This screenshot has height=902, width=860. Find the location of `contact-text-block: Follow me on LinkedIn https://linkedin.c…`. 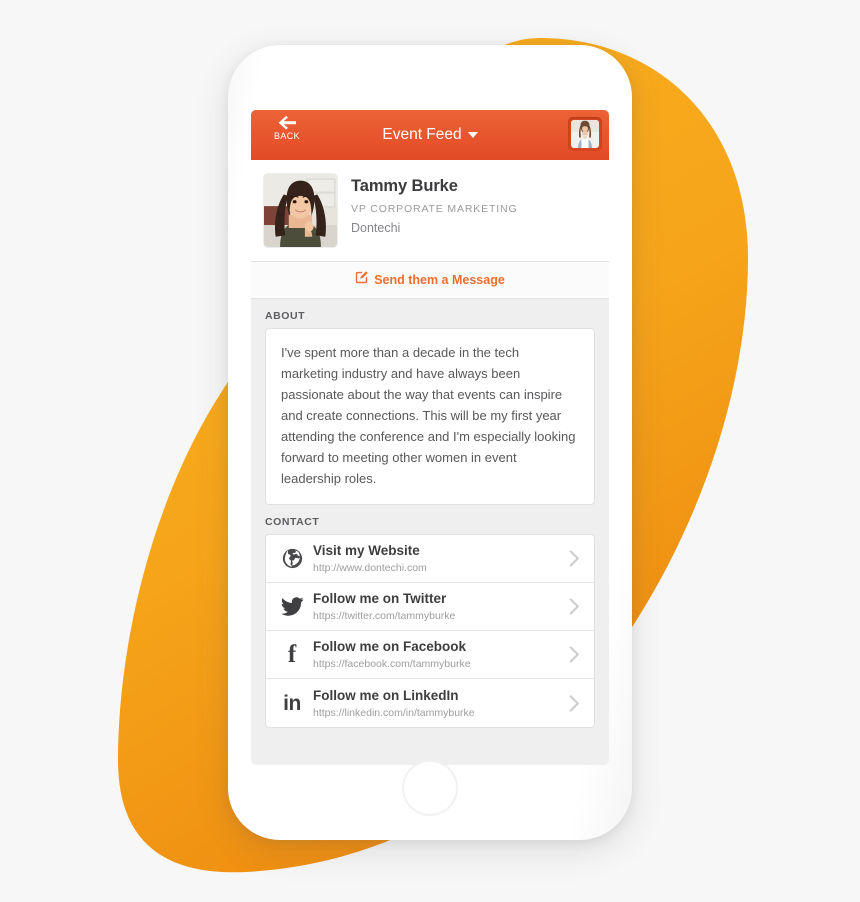

contact-text-block: Follow me on LinkedIn https://linkedin.c… is located at coordinates (438, 703).